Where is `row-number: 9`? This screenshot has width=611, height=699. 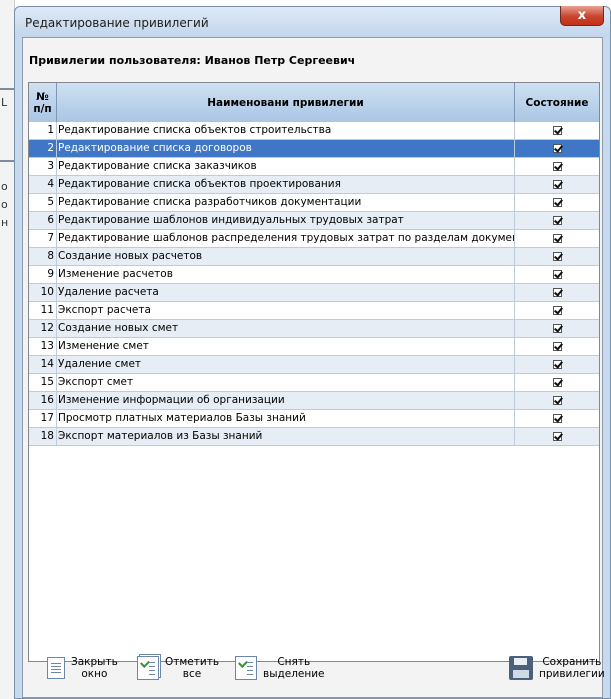
row-number: 9 is located at coordinates (43, 274).